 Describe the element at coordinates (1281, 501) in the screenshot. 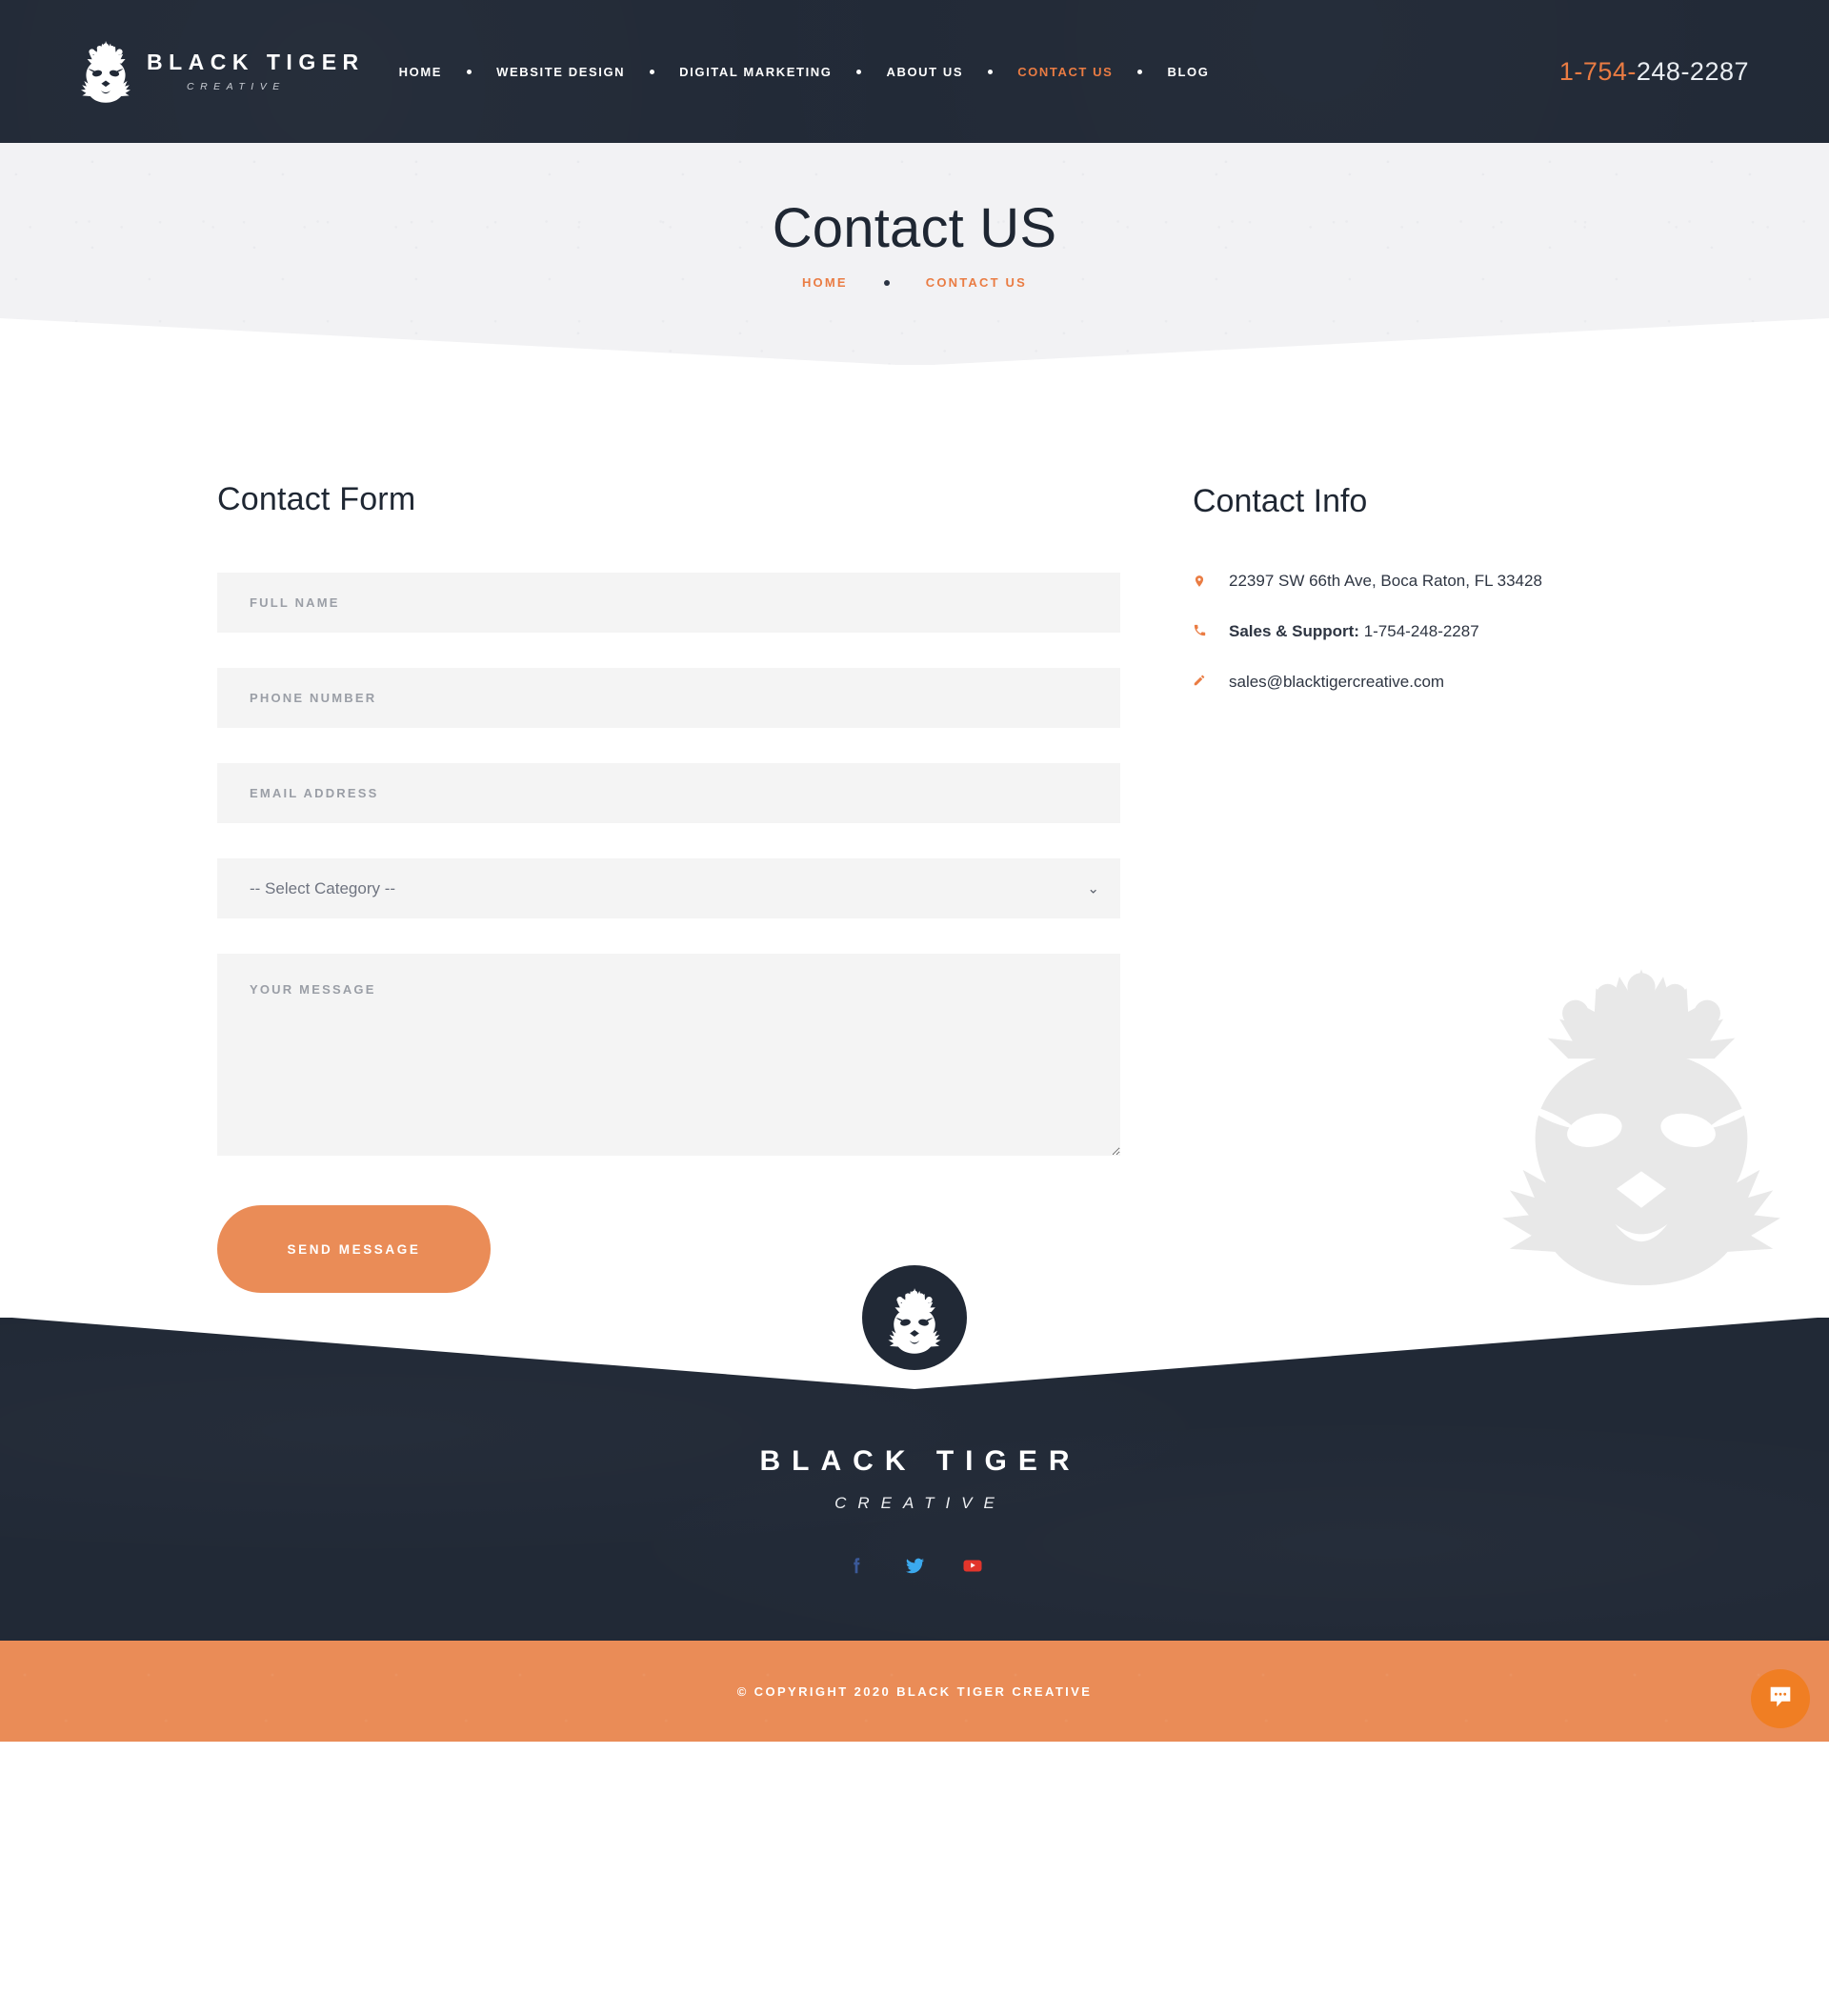

I see `contact-info-title: Contact Info` at that location.